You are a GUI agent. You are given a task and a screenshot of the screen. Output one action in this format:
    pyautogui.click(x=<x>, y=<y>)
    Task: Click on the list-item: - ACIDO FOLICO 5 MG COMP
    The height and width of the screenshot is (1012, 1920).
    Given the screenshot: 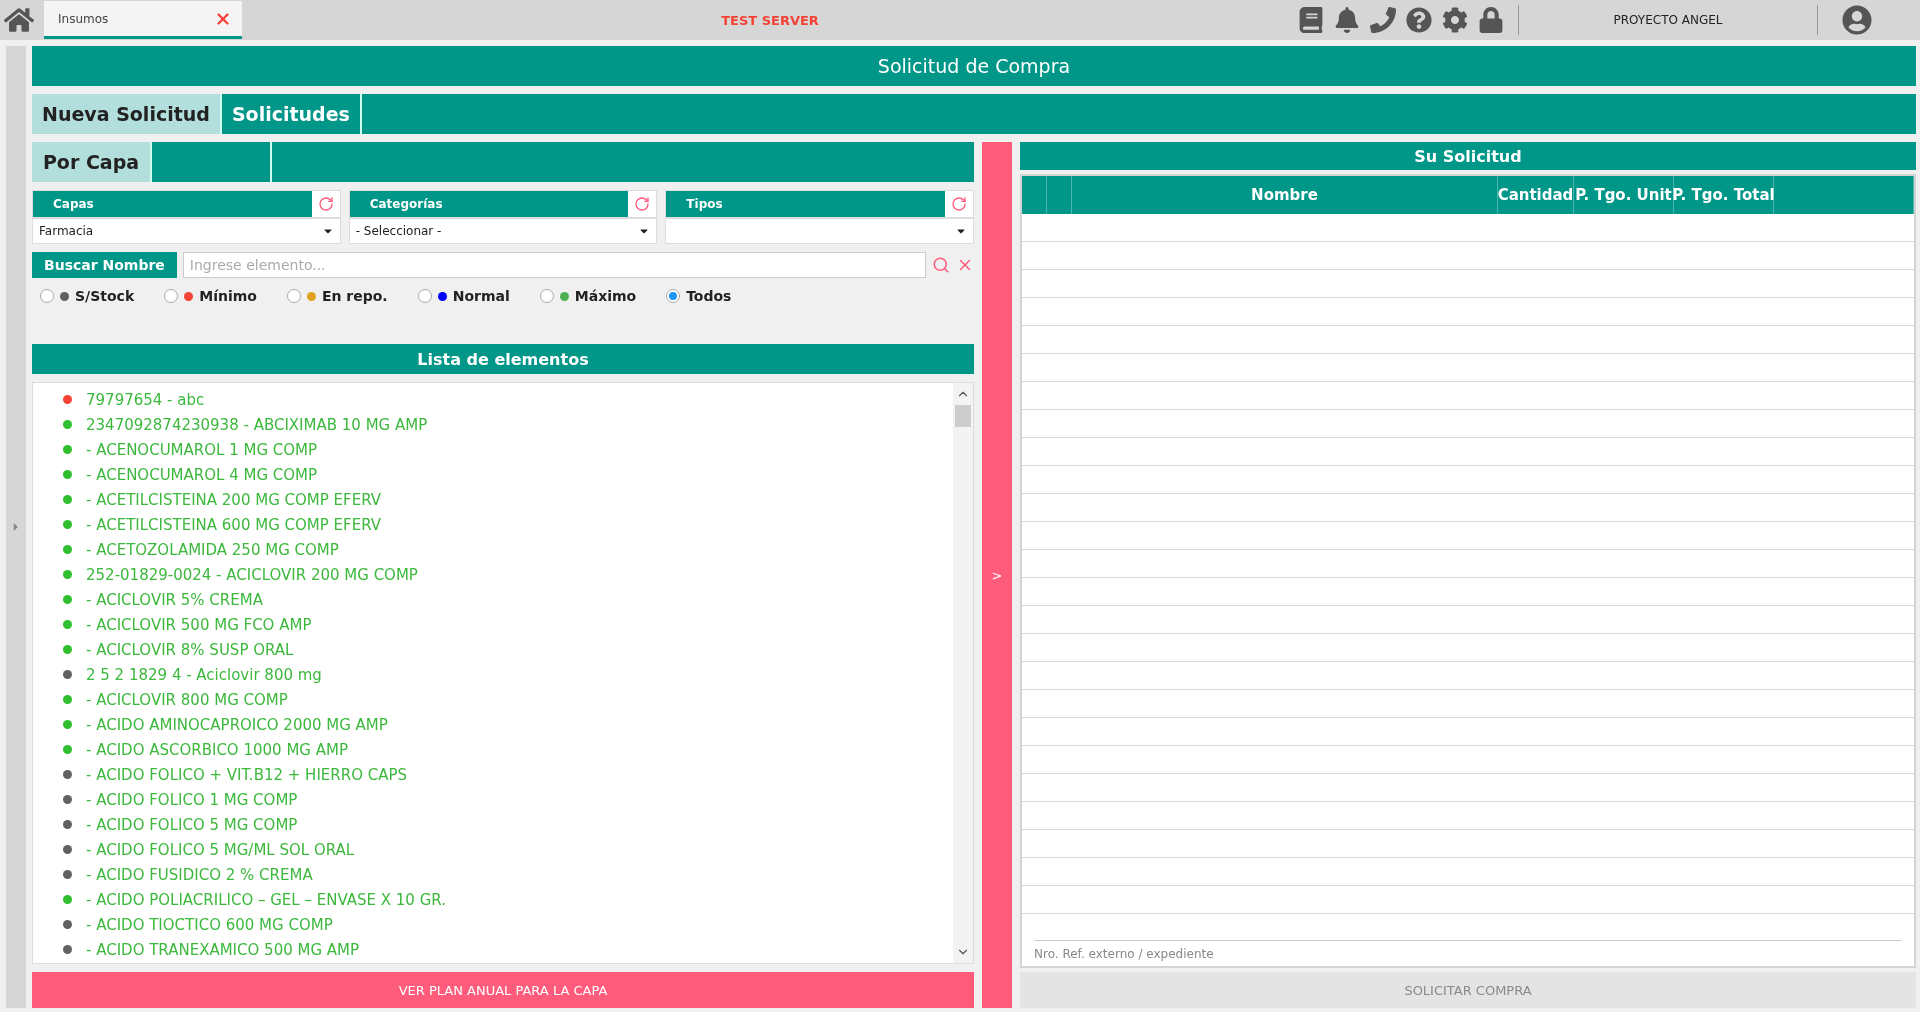 What is the action you would take?
    pyautogui.click(x=192, y=824)
    